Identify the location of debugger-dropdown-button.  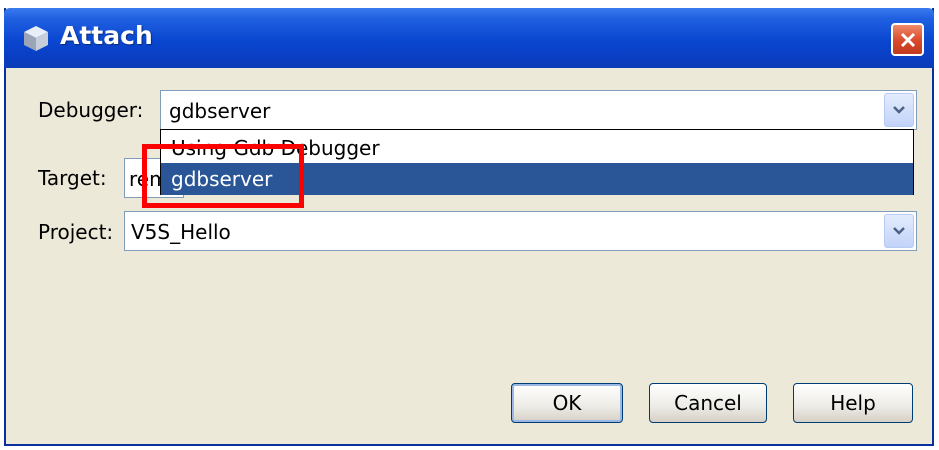
(899, 110).